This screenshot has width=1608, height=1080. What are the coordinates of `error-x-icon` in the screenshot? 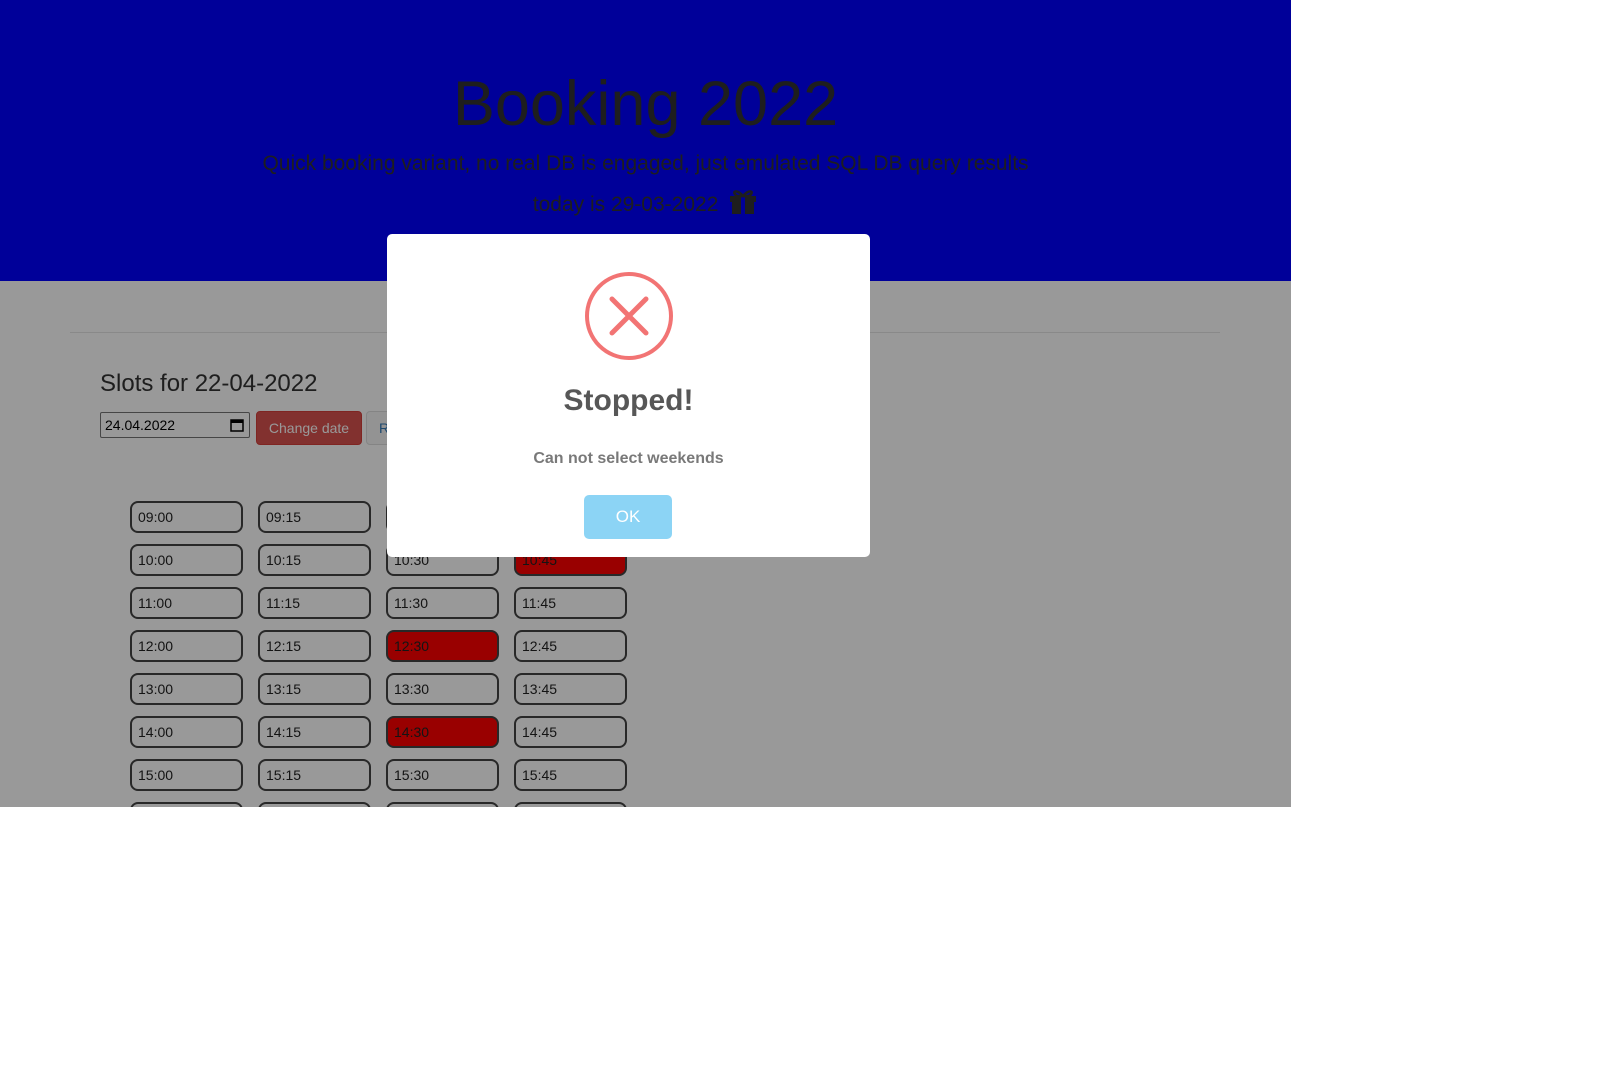 It's located at (629, 316).